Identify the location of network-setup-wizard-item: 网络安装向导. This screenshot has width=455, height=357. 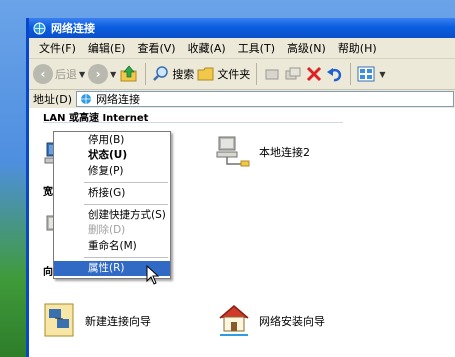
(271, 321).